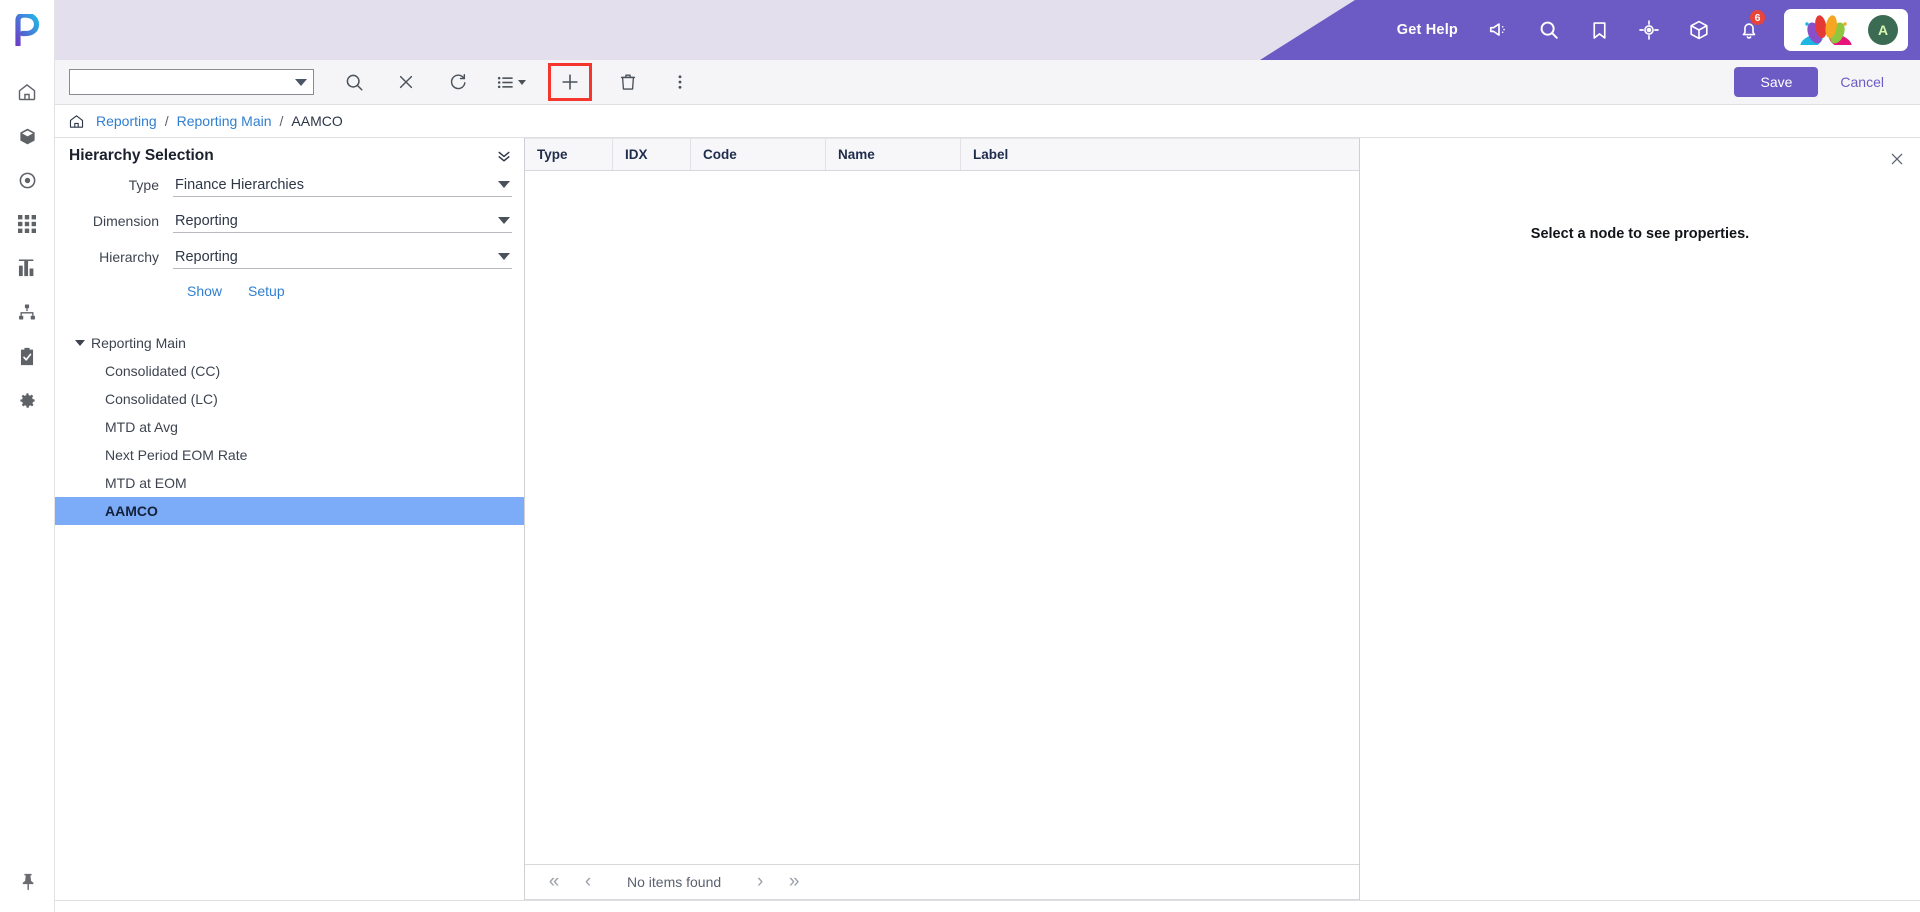 The image size is (1920, 912). I want to click on hierarchy-value: Reporting, so click(206, 257).